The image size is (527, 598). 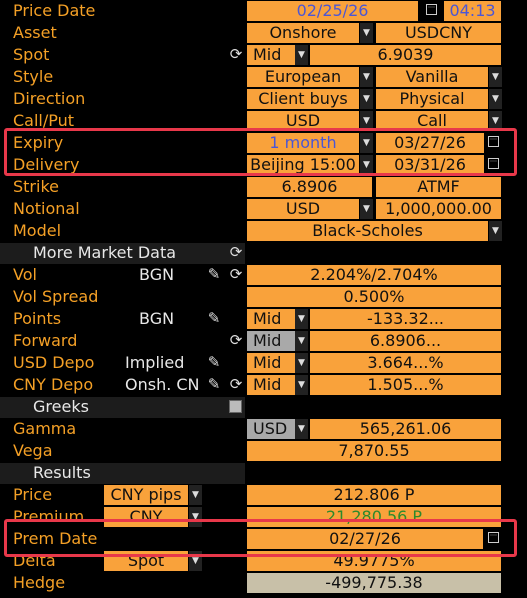 I want to click on row-direction: Direction Client buys ▼ Physical ▼, so click(x=263, y=99).